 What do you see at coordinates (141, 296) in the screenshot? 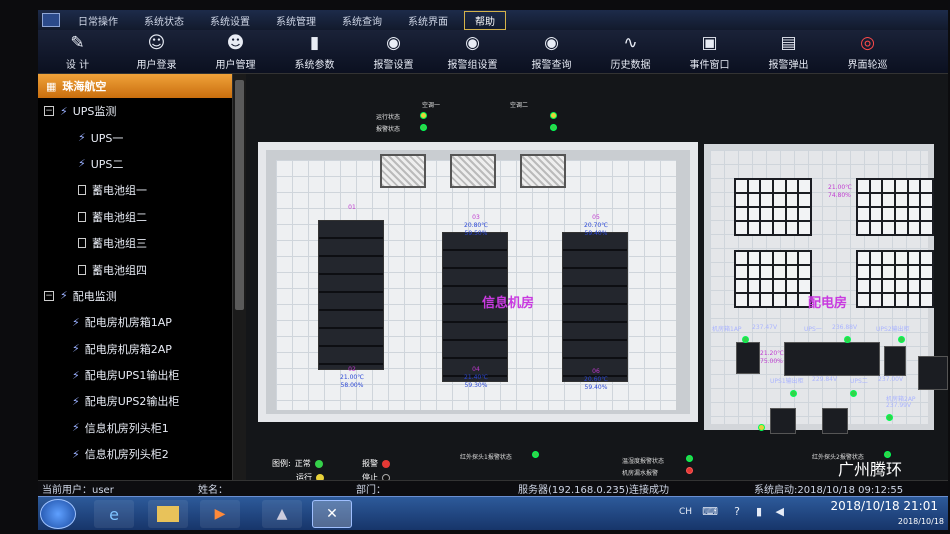
I see `sidebar-item-8: − ⚡ 配电监测` at bounding box center [141, 296].